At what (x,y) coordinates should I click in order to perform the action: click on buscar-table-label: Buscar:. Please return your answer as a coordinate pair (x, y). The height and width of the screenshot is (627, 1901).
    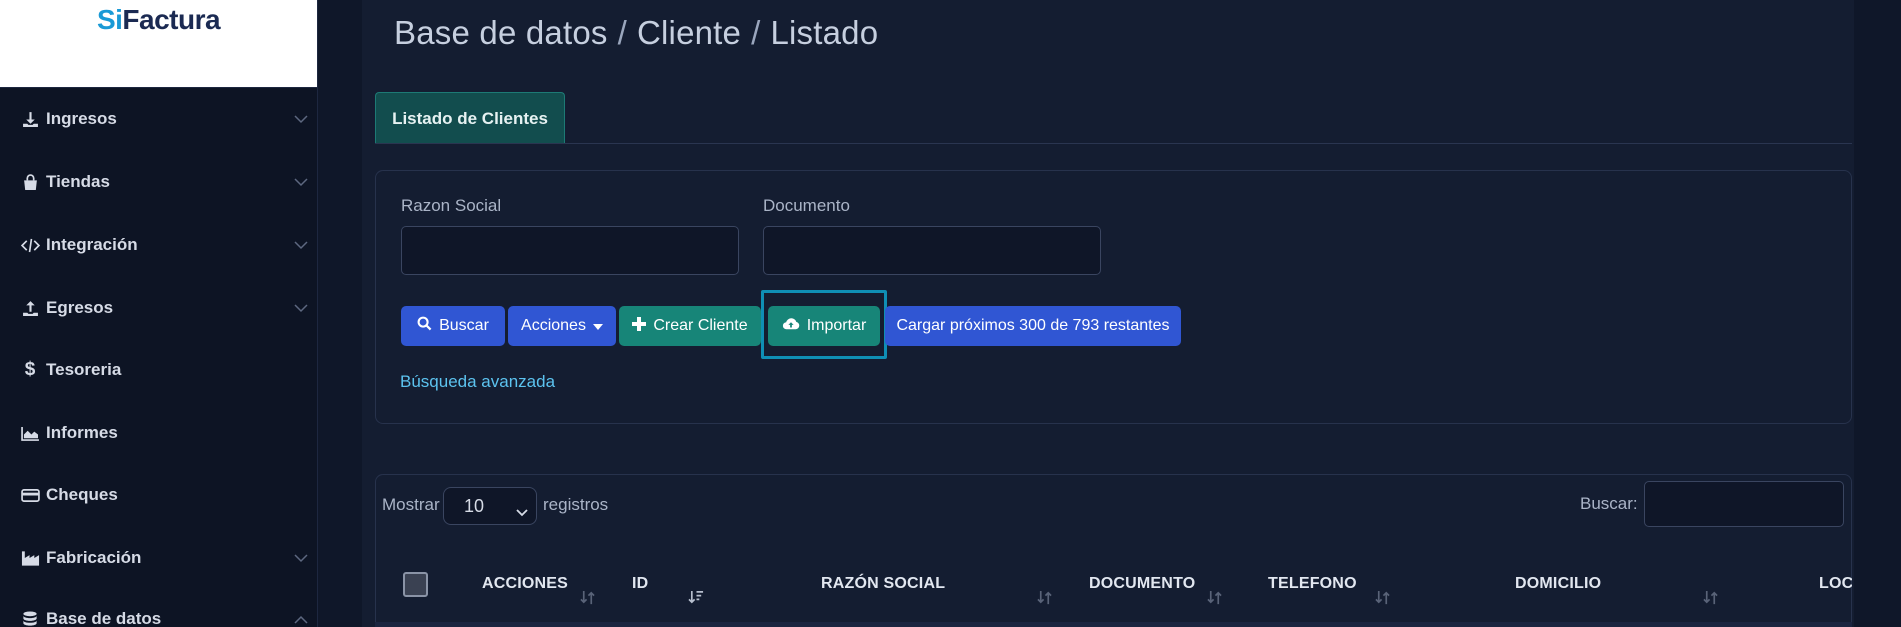
    Looking at the image, I should click on (1609, 503).